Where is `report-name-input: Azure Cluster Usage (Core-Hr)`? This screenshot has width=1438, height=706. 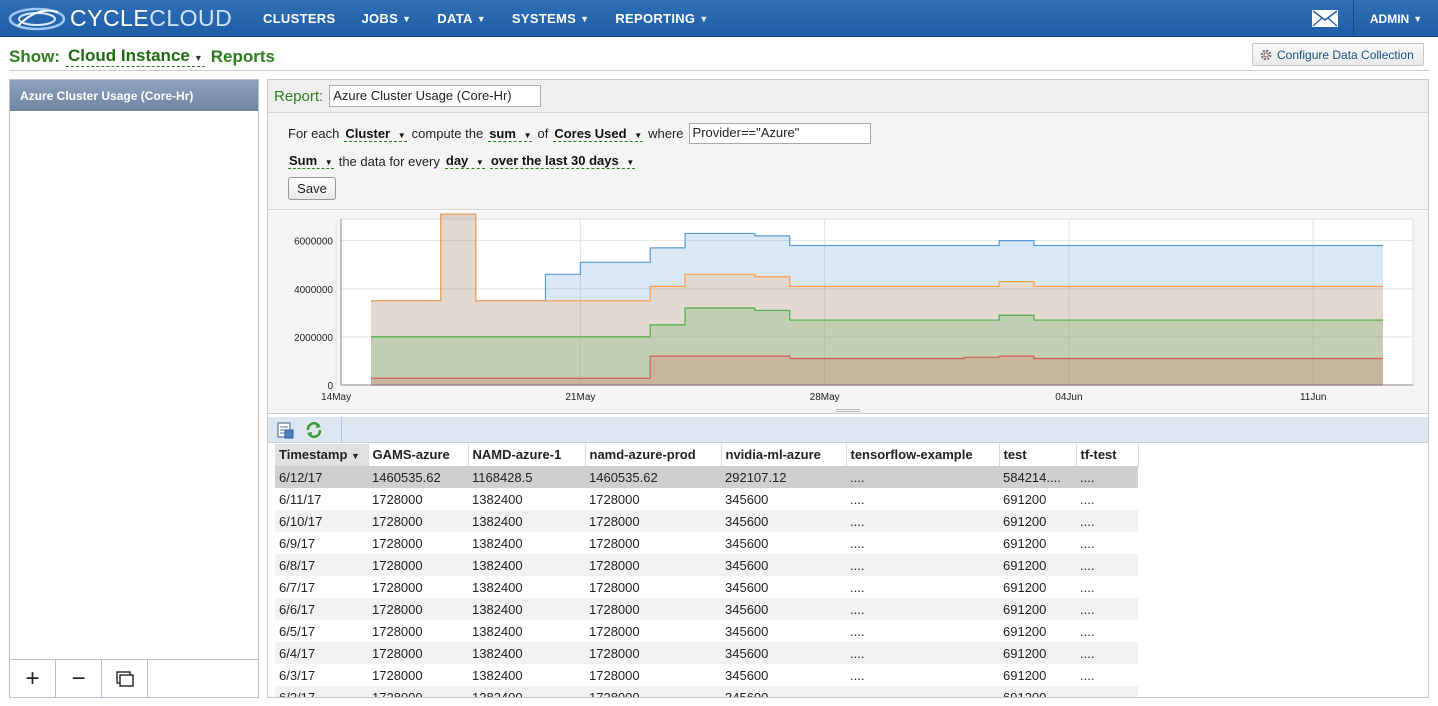 report-name-input: Azure Cluster Usage (Core-Hr) is located at coordinates (435, 96).